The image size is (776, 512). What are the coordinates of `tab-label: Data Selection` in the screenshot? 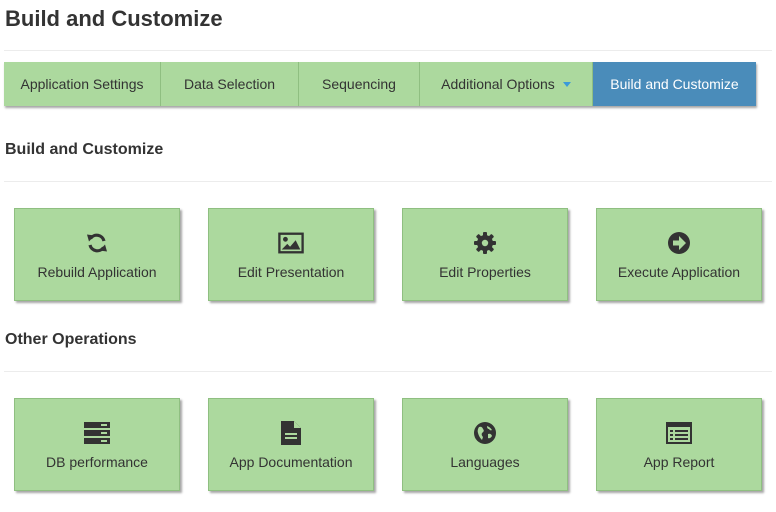 It's located at (229, 84).